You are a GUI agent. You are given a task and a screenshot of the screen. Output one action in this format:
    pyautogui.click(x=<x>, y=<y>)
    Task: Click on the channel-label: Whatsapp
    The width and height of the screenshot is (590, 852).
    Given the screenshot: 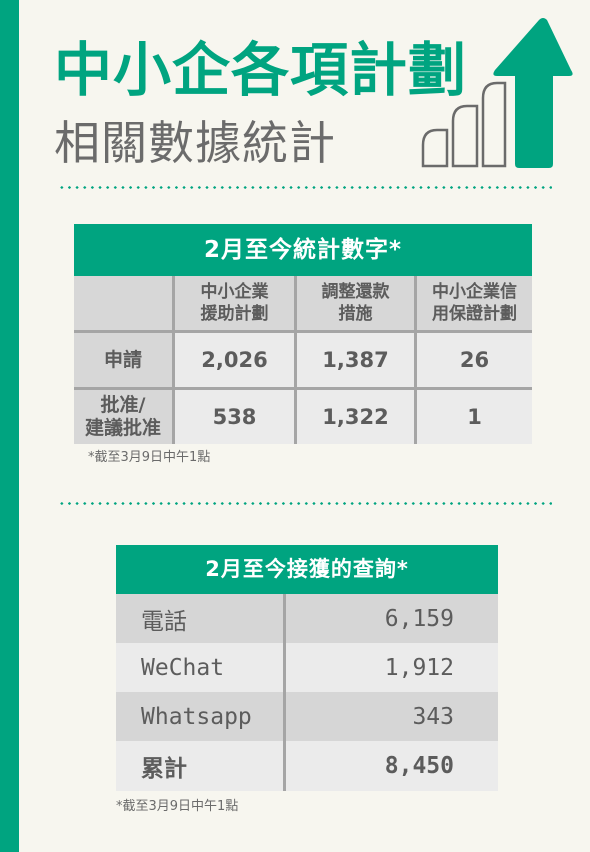 What is the action you would take?
    pyautogui.click(x=201, y=716)
    